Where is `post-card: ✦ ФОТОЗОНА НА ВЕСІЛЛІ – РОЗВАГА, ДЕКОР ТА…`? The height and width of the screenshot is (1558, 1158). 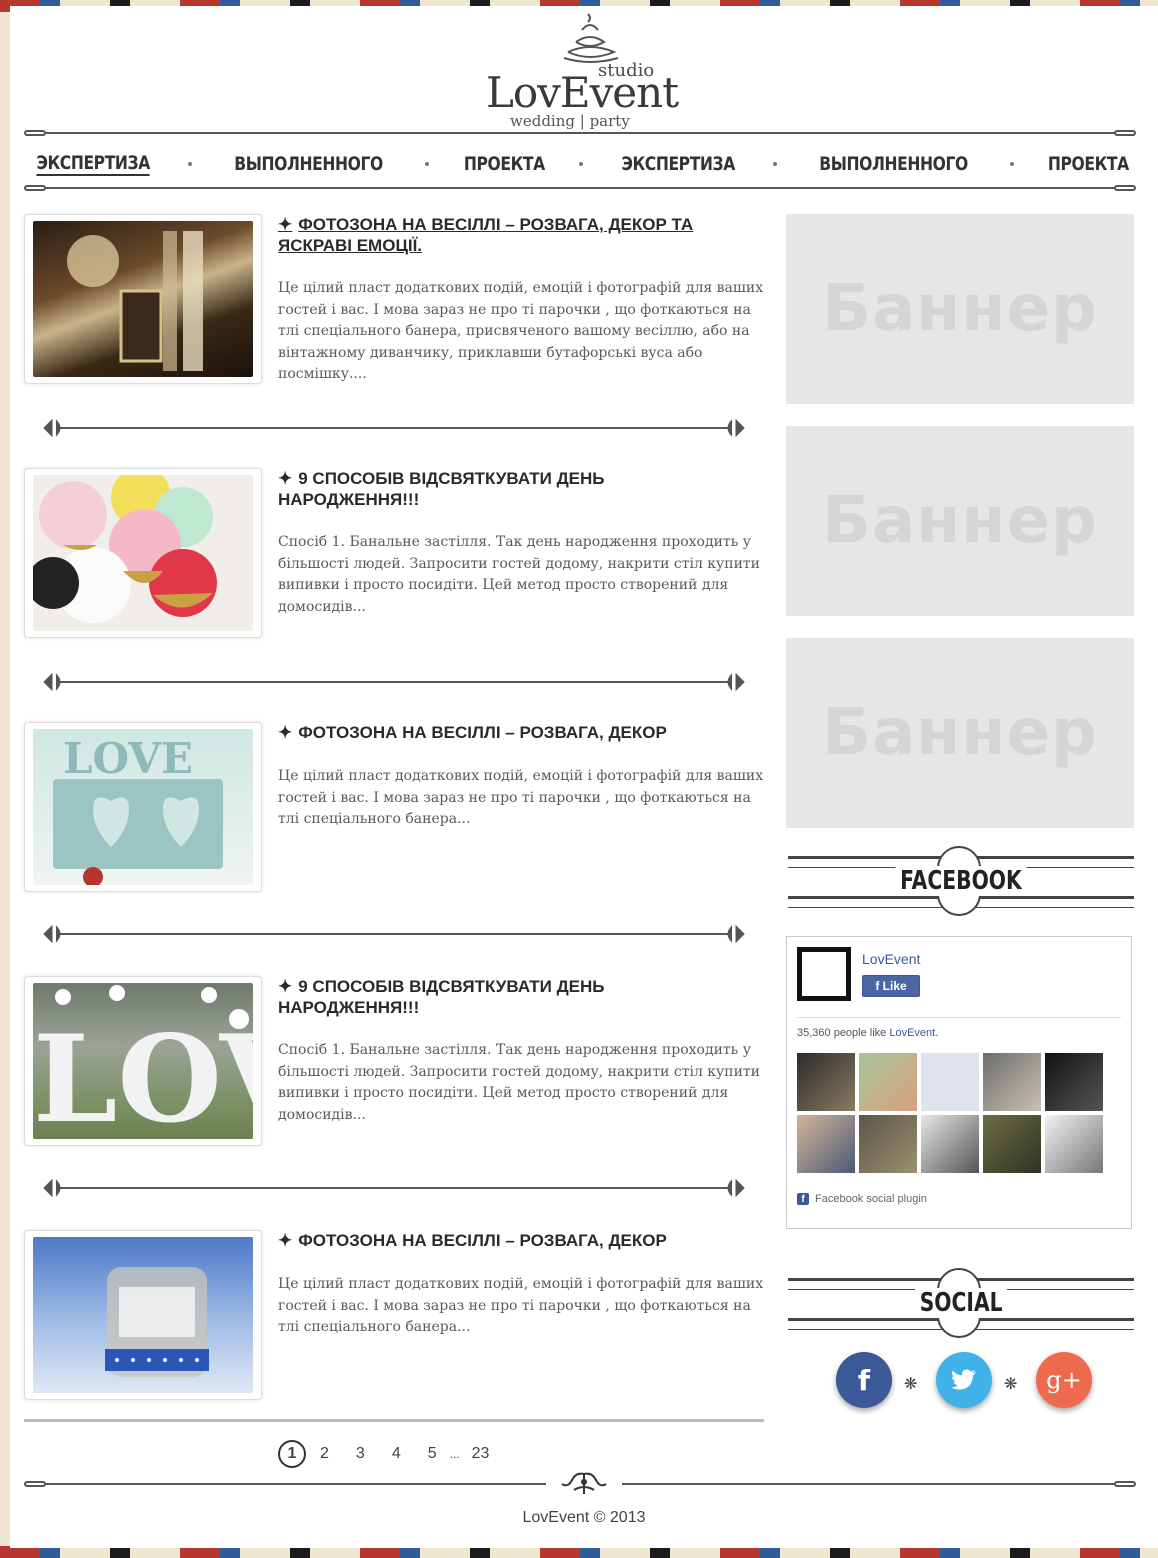 post-card: ✦ ФОТОЗОНА НА ВЕСІЛЛІ – РОЗВАГА, ДЕКОР ТА… is located at coordinates (394, 300).